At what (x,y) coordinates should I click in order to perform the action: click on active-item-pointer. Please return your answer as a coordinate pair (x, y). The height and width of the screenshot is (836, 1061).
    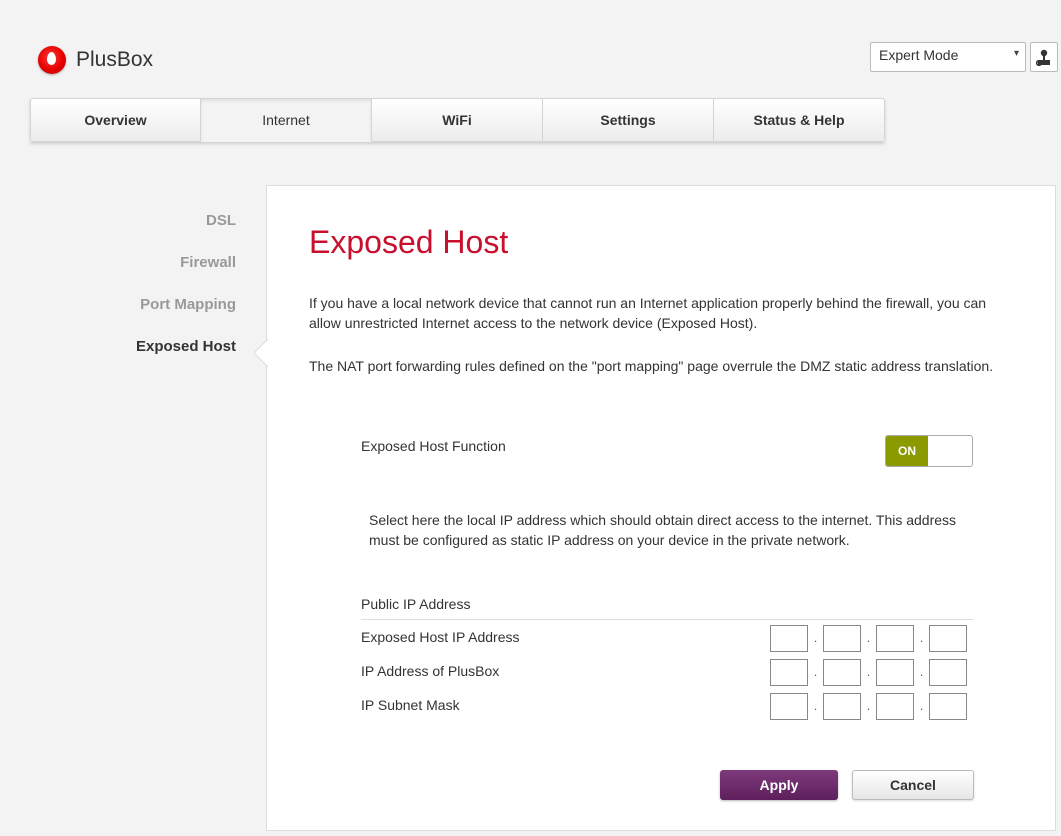
    Looking at the image, I should click on (260, 353).